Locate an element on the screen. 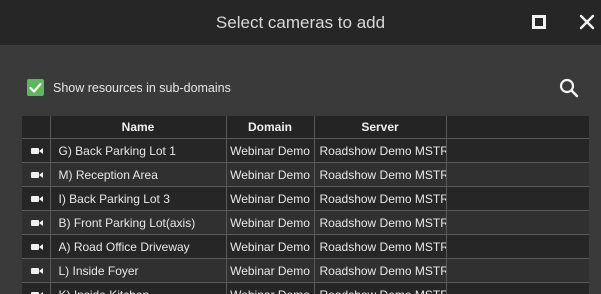 The image size is (601, 294). dialog-title: Select cameras to add is located at coordinates (300, 22).